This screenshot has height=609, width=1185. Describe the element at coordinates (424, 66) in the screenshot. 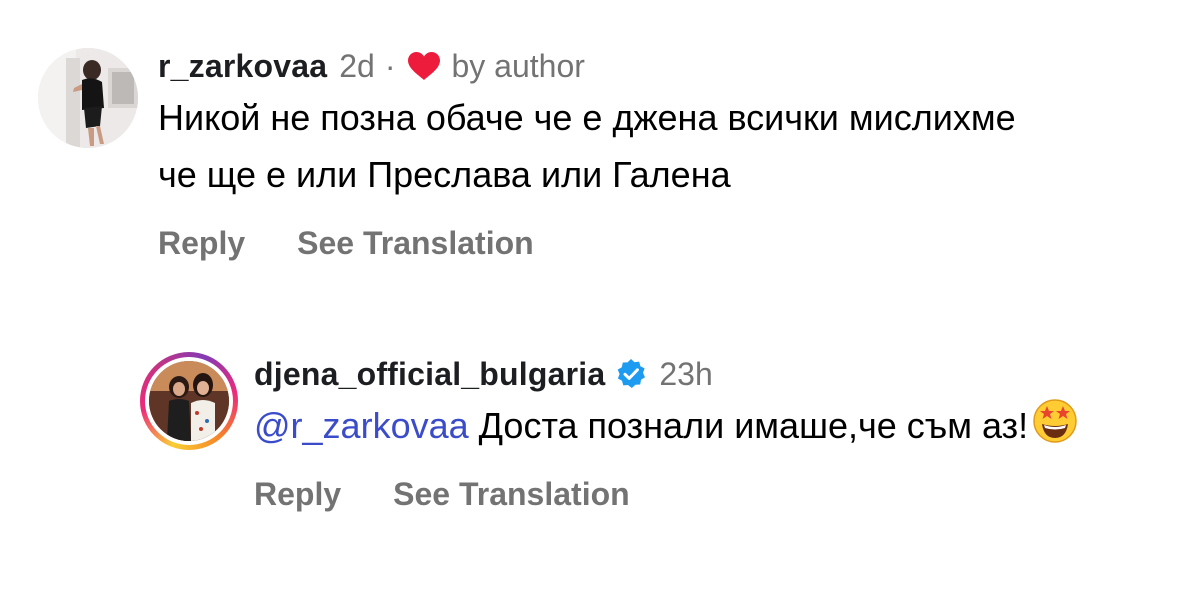

I see `heart-icon` at that location.